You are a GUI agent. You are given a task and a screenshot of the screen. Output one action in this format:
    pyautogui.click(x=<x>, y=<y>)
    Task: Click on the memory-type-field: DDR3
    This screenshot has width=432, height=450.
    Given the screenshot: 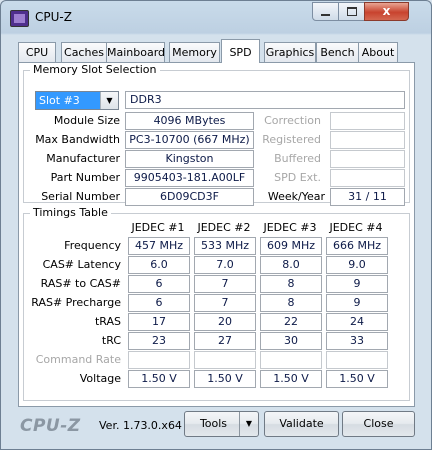 What is the action you would take?
    pyautogui.click(x=265, y=100)
    